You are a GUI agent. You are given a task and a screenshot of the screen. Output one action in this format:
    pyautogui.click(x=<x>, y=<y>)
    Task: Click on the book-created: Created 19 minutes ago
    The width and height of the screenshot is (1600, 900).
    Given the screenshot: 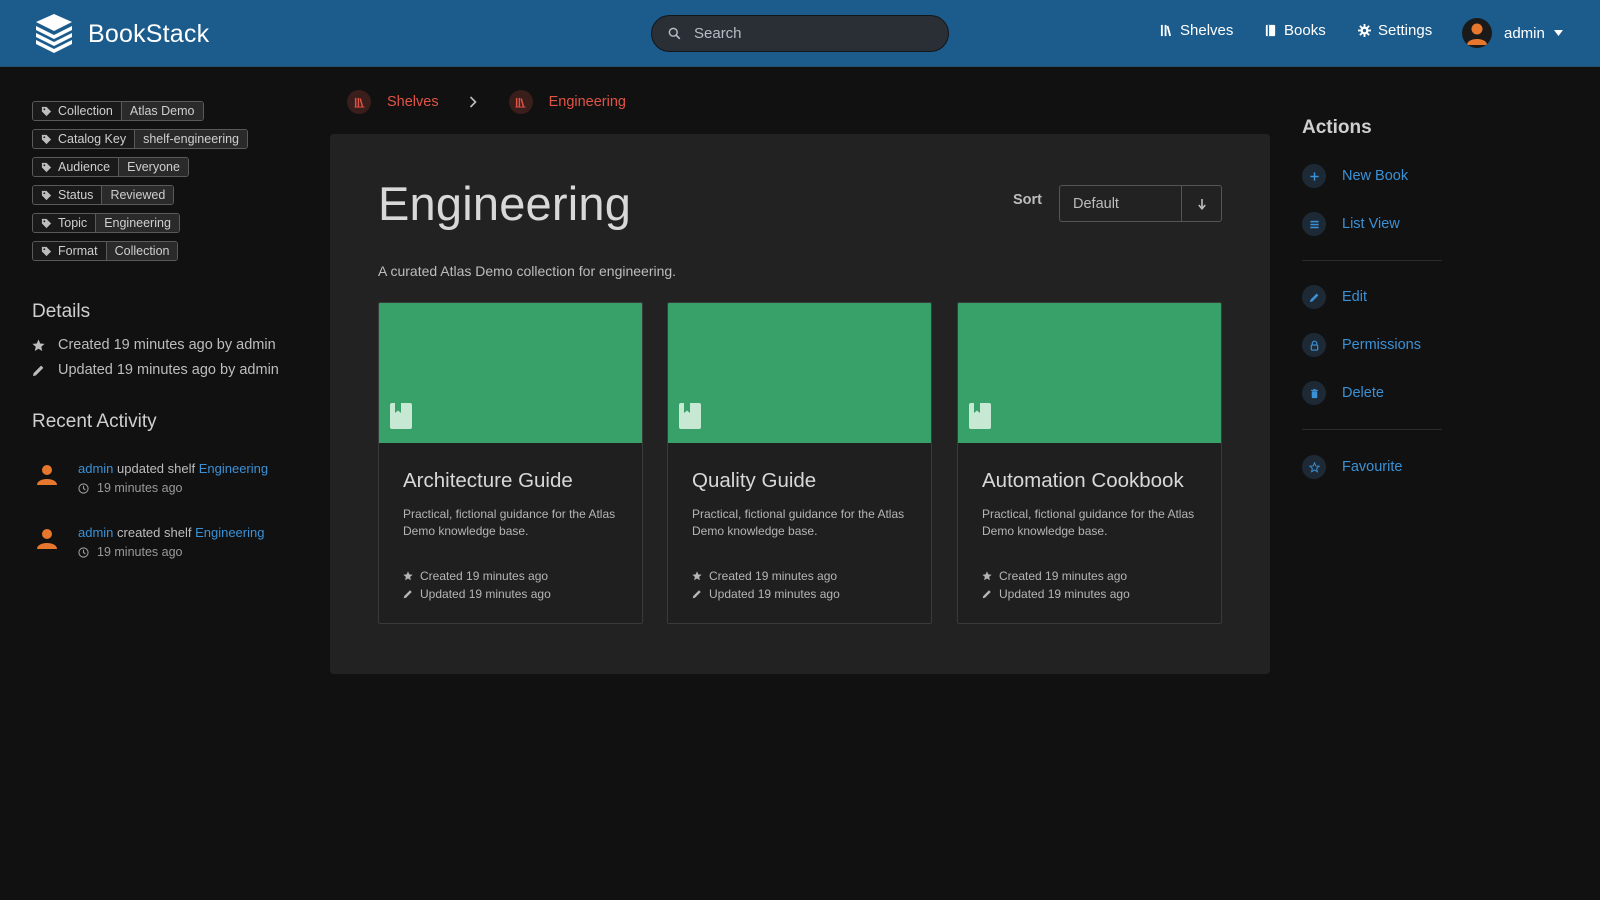 What is the action you would take?
    pyautogui.click(x=475, y=576)
    